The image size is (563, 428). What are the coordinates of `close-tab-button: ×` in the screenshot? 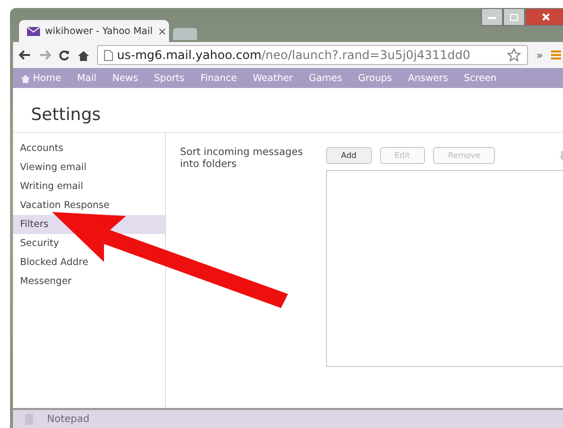 It's located at (162, 31).